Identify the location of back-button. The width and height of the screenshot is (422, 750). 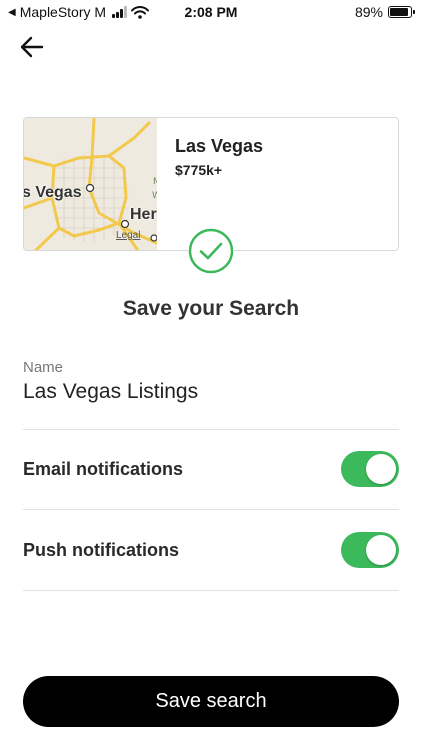
(32, 47).